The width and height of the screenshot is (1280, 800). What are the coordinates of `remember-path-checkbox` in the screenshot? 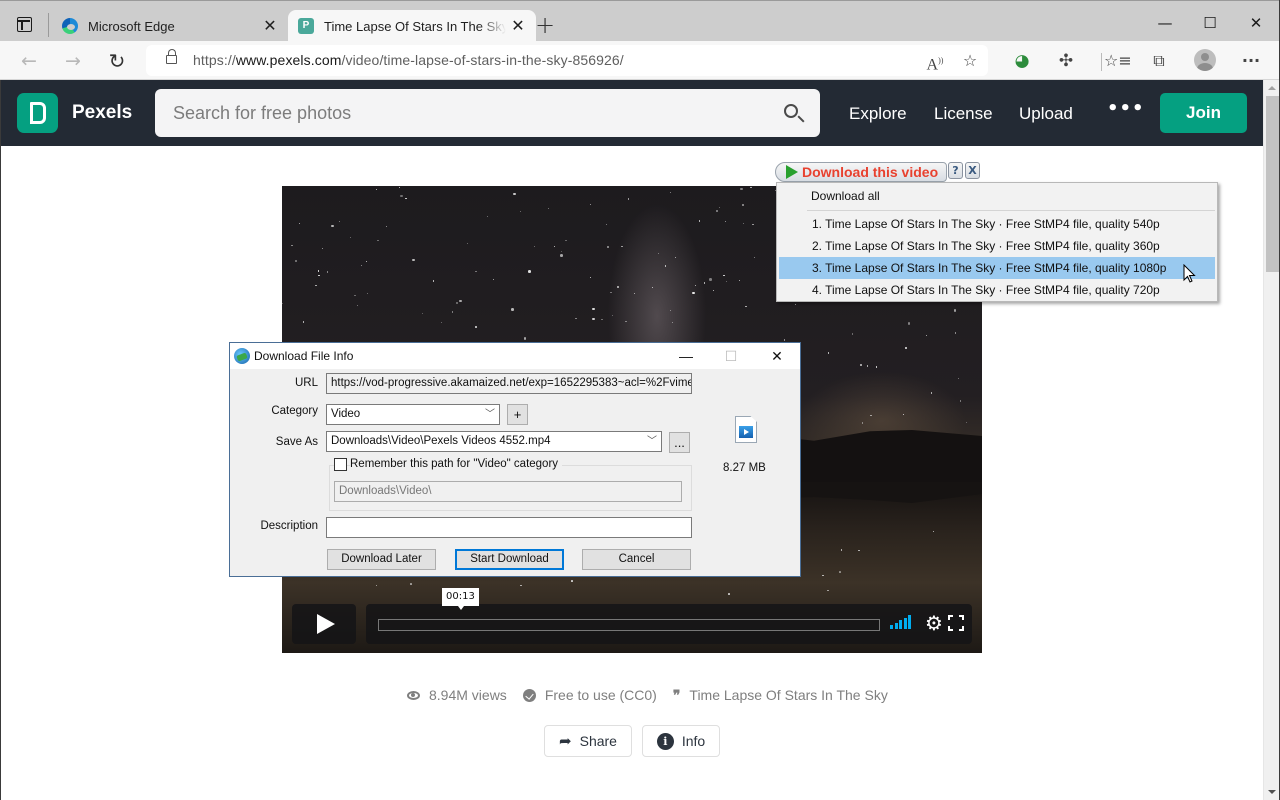 It's located at (340, 464).